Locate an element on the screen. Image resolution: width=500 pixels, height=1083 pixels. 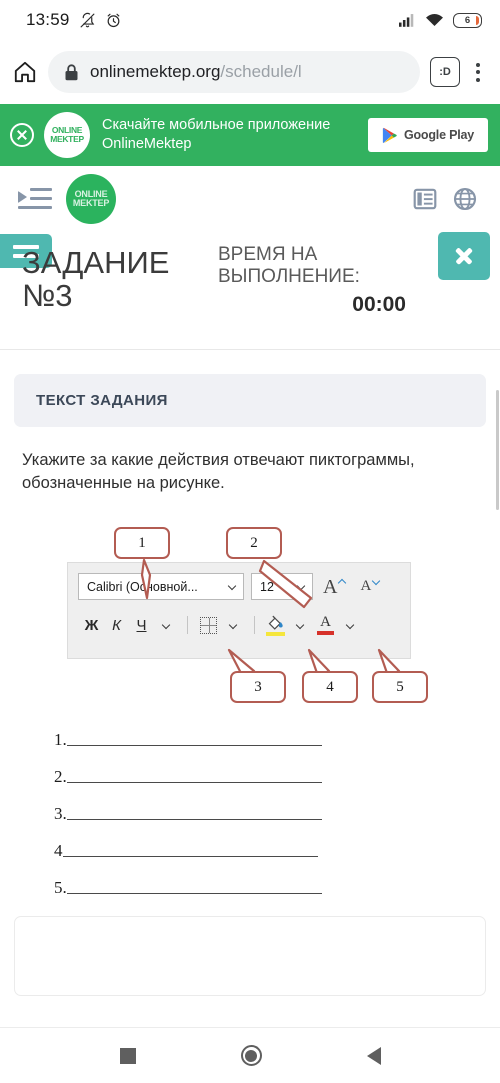
promo-text-line2: OnlineMektep is located at coordinates (147, 144).